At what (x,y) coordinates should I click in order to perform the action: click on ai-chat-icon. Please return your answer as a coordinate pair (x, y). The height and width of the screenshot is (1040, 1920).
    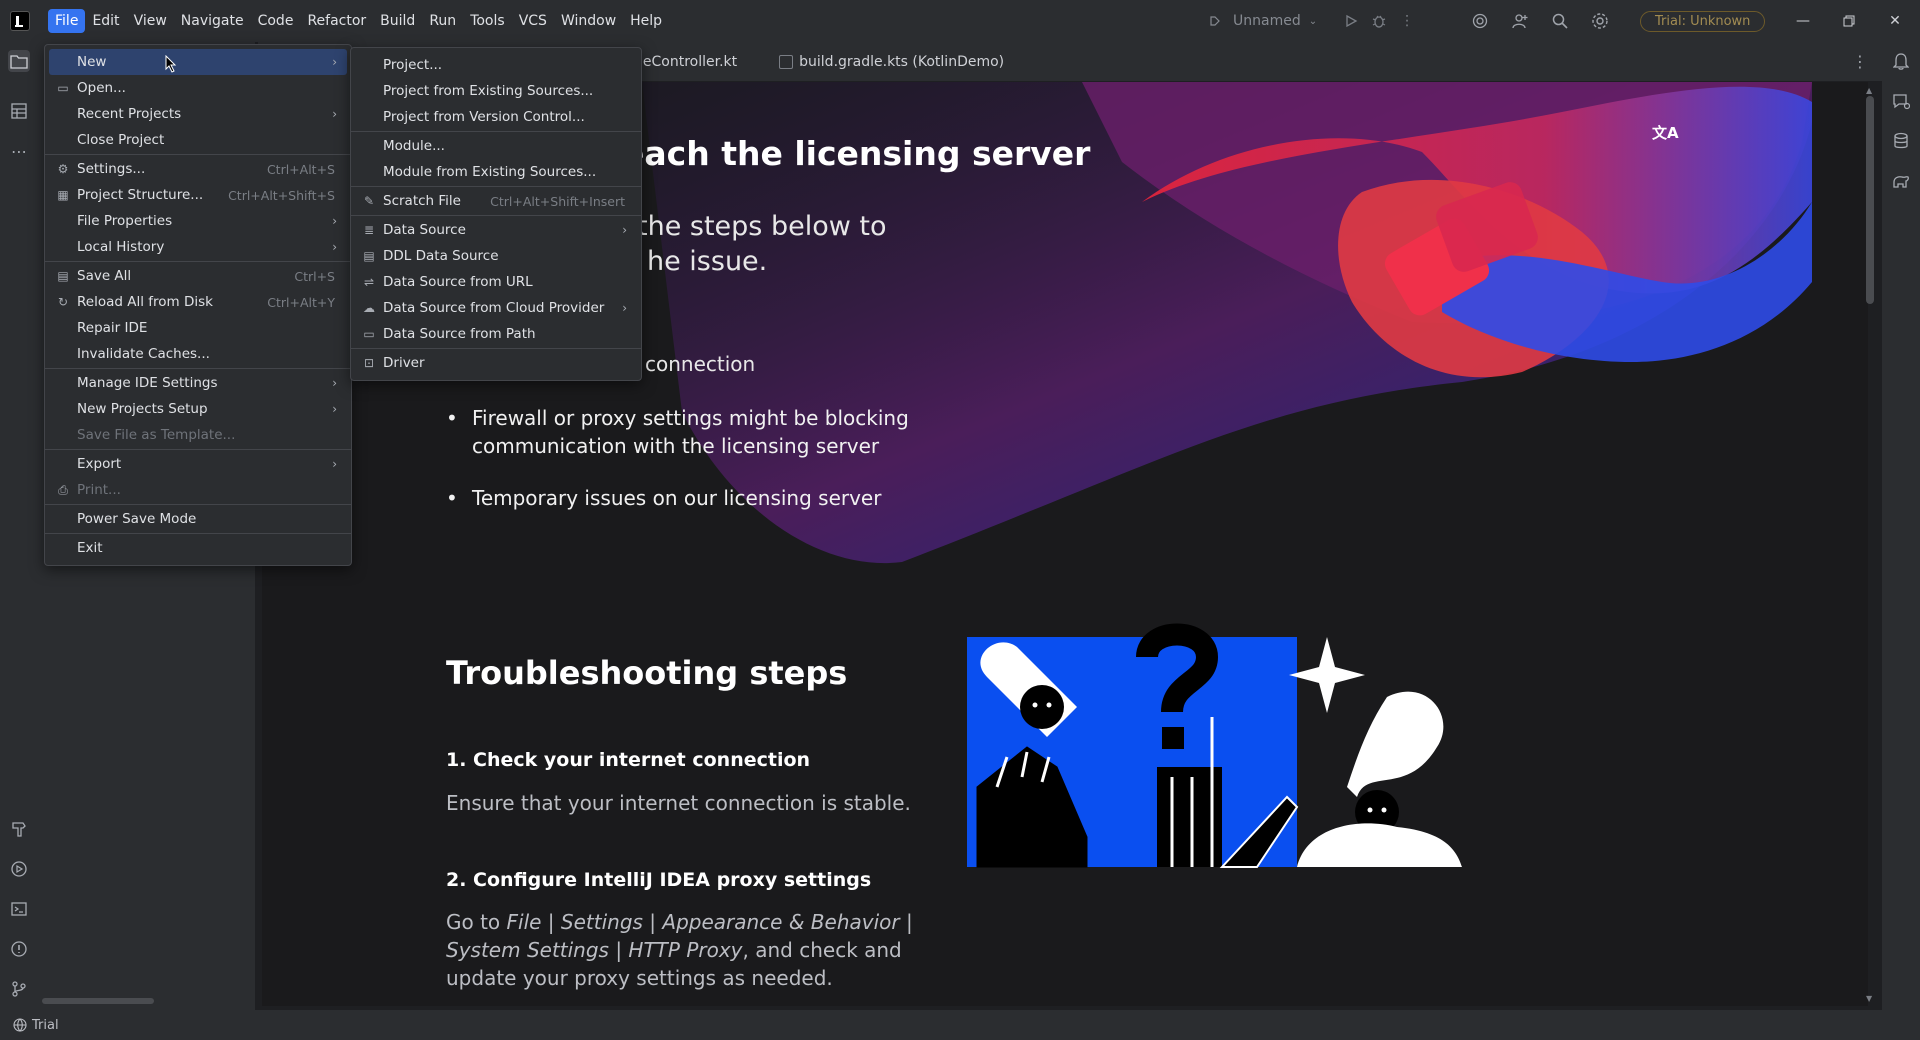
    Looking at the image, I should click on (1901, 101).